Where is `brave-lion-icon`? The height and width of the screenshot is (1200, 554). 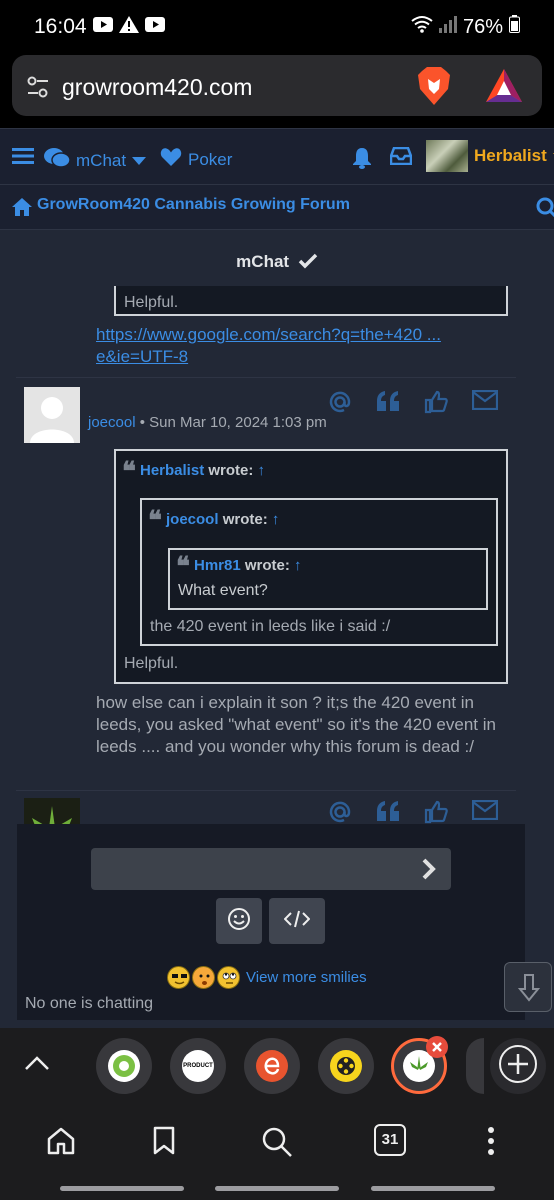 brave-lion-icon is located at coordinates (434, 88).